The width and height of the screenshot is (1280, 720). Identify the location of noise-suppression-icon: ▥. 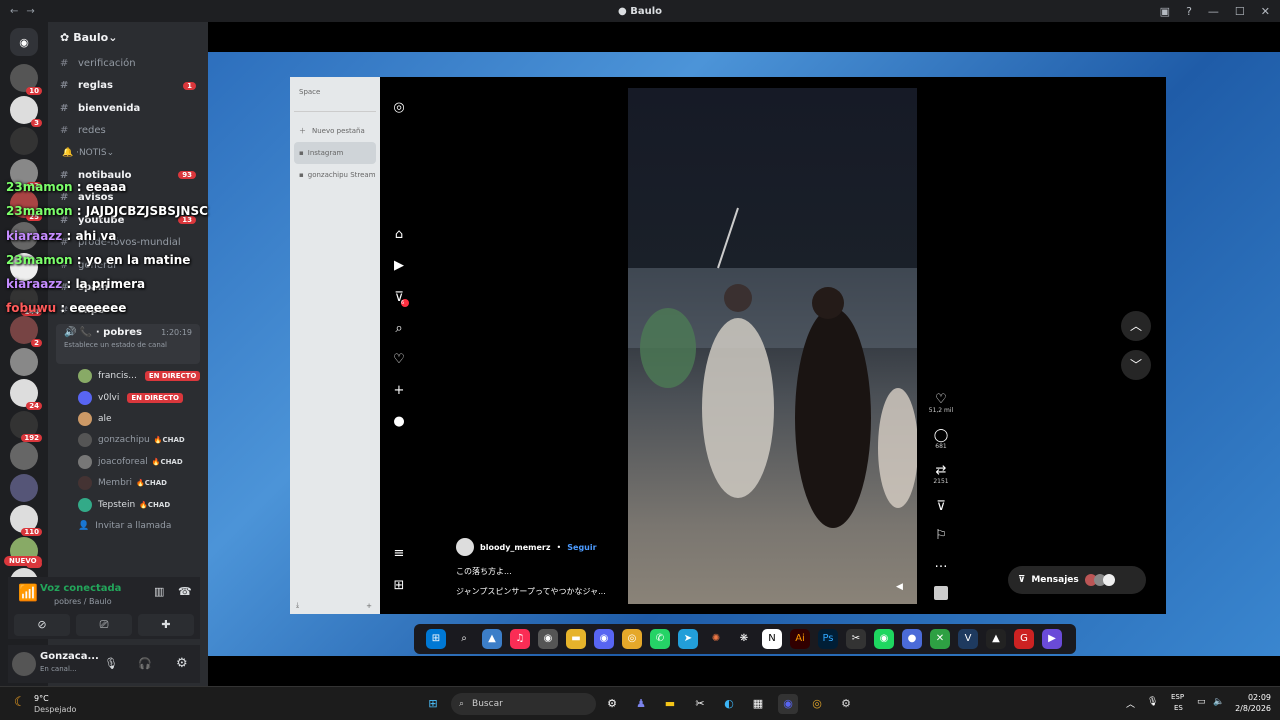
(159, 591).